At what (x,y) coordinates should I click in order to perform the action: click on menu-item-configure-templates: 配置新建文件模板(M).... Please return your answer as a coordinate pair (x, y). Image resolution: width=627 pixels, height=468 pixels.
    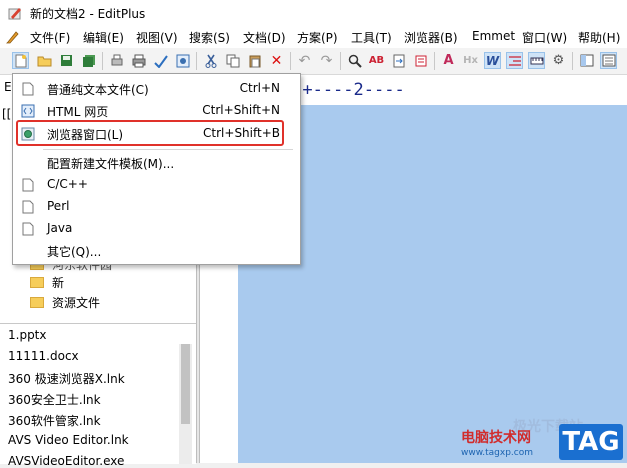
    Looking at the image, I should click on (156, 163).